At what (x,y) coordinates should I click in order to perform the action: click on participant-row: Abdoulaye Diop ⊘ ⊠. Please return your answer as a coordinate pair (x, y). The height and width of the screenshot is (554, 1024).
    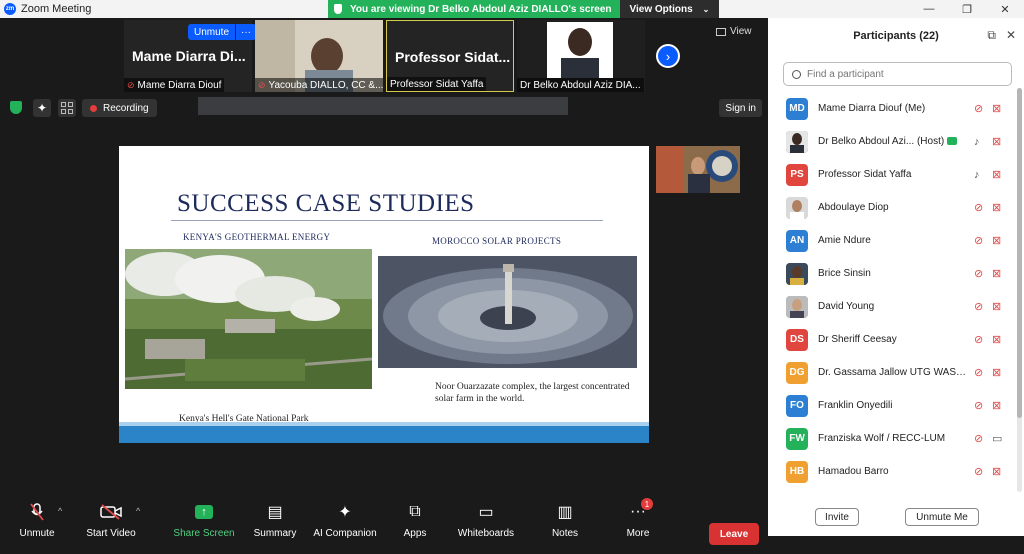
    Looking at the image, I should click on (896, 207).